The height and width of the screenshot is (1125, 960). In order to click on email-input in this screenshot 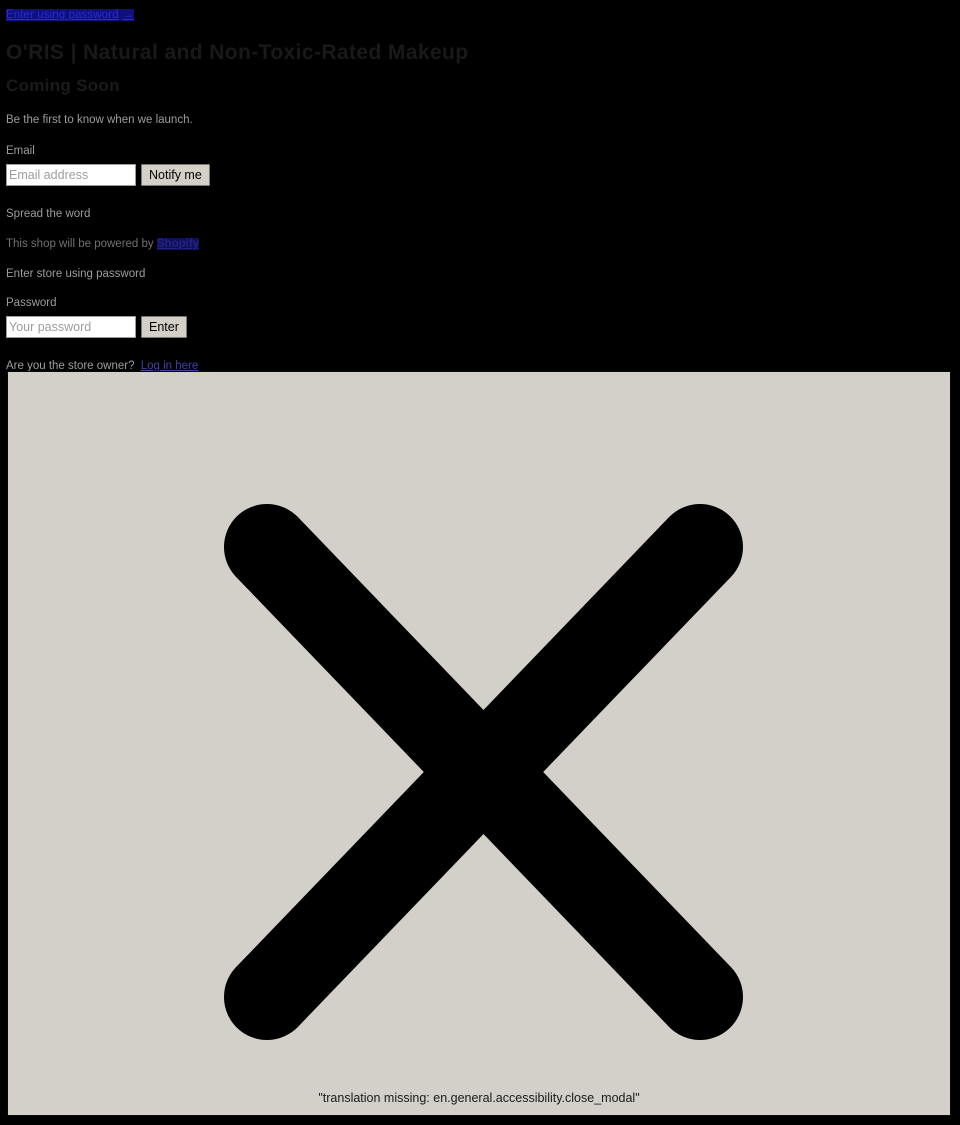, I will do `click(71, 175)`.